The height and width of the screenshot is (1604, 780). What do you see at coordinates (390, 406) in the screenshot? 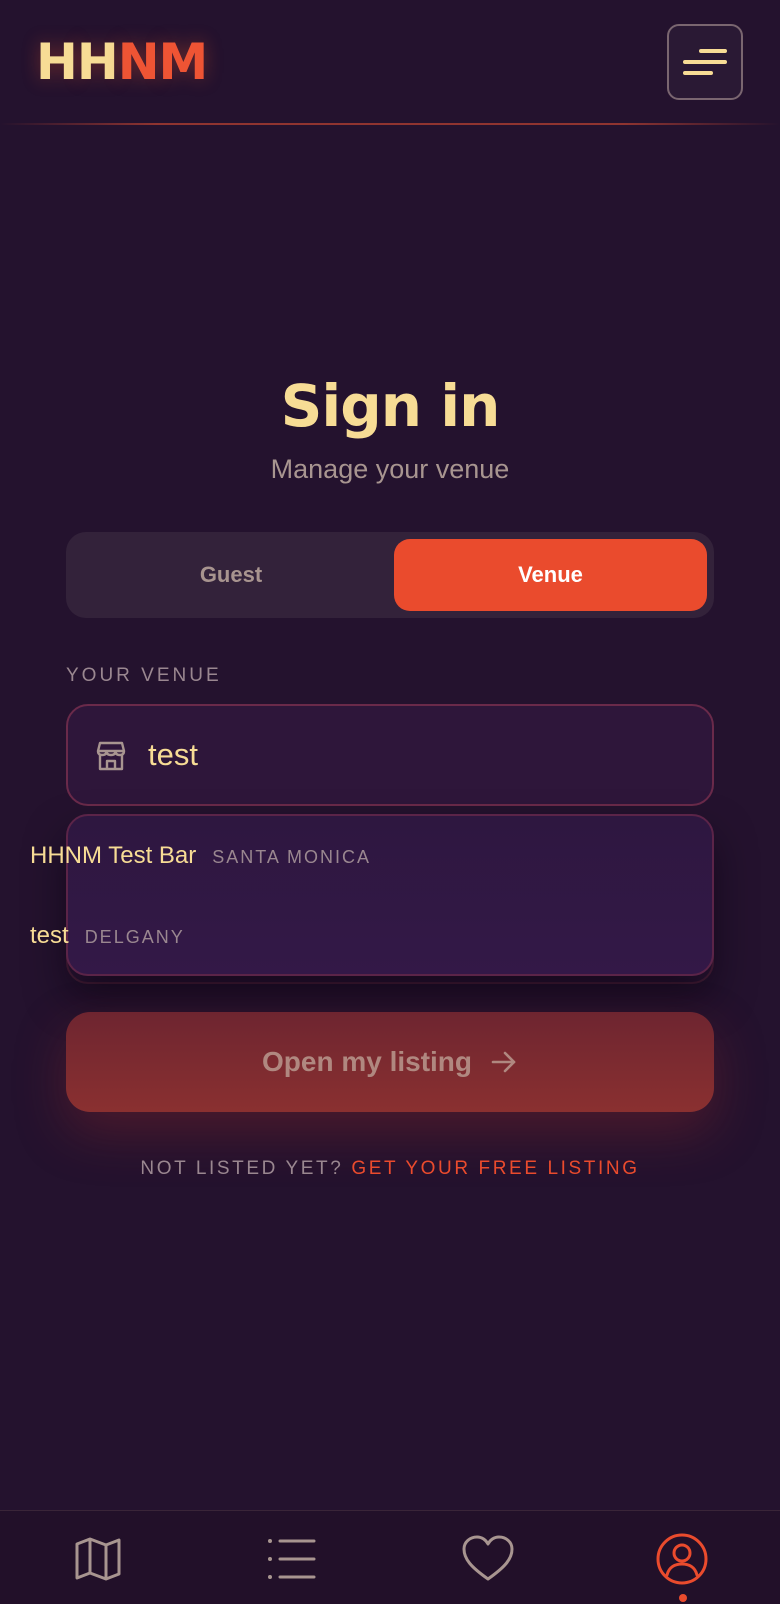
I see `page-title: Sign in` at bounding box center [390, 406].